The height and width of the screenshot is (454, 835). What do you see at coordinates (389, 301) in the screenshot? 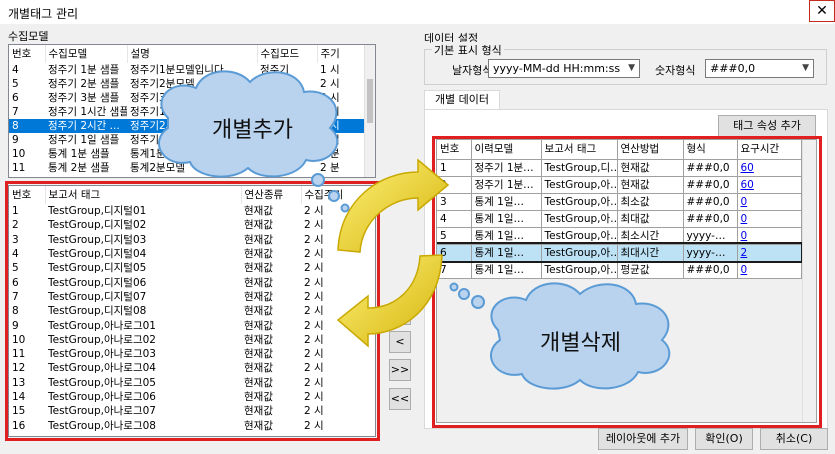
I see `arrow-left-icon` at bounding box center [389, 301].